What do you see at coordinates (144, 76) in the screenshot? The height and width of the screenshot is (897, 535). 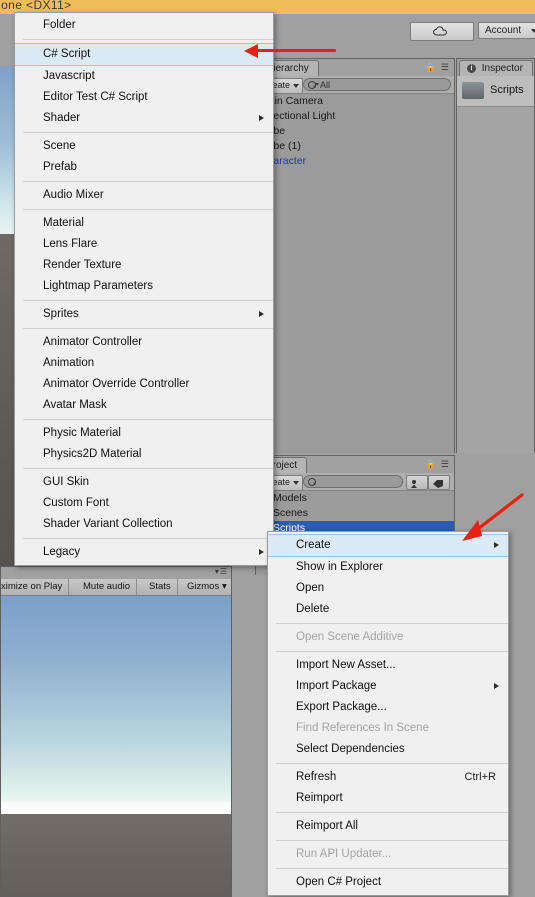 I see `menu-item-javascript: Javascript` at bounding box center [144, 76].